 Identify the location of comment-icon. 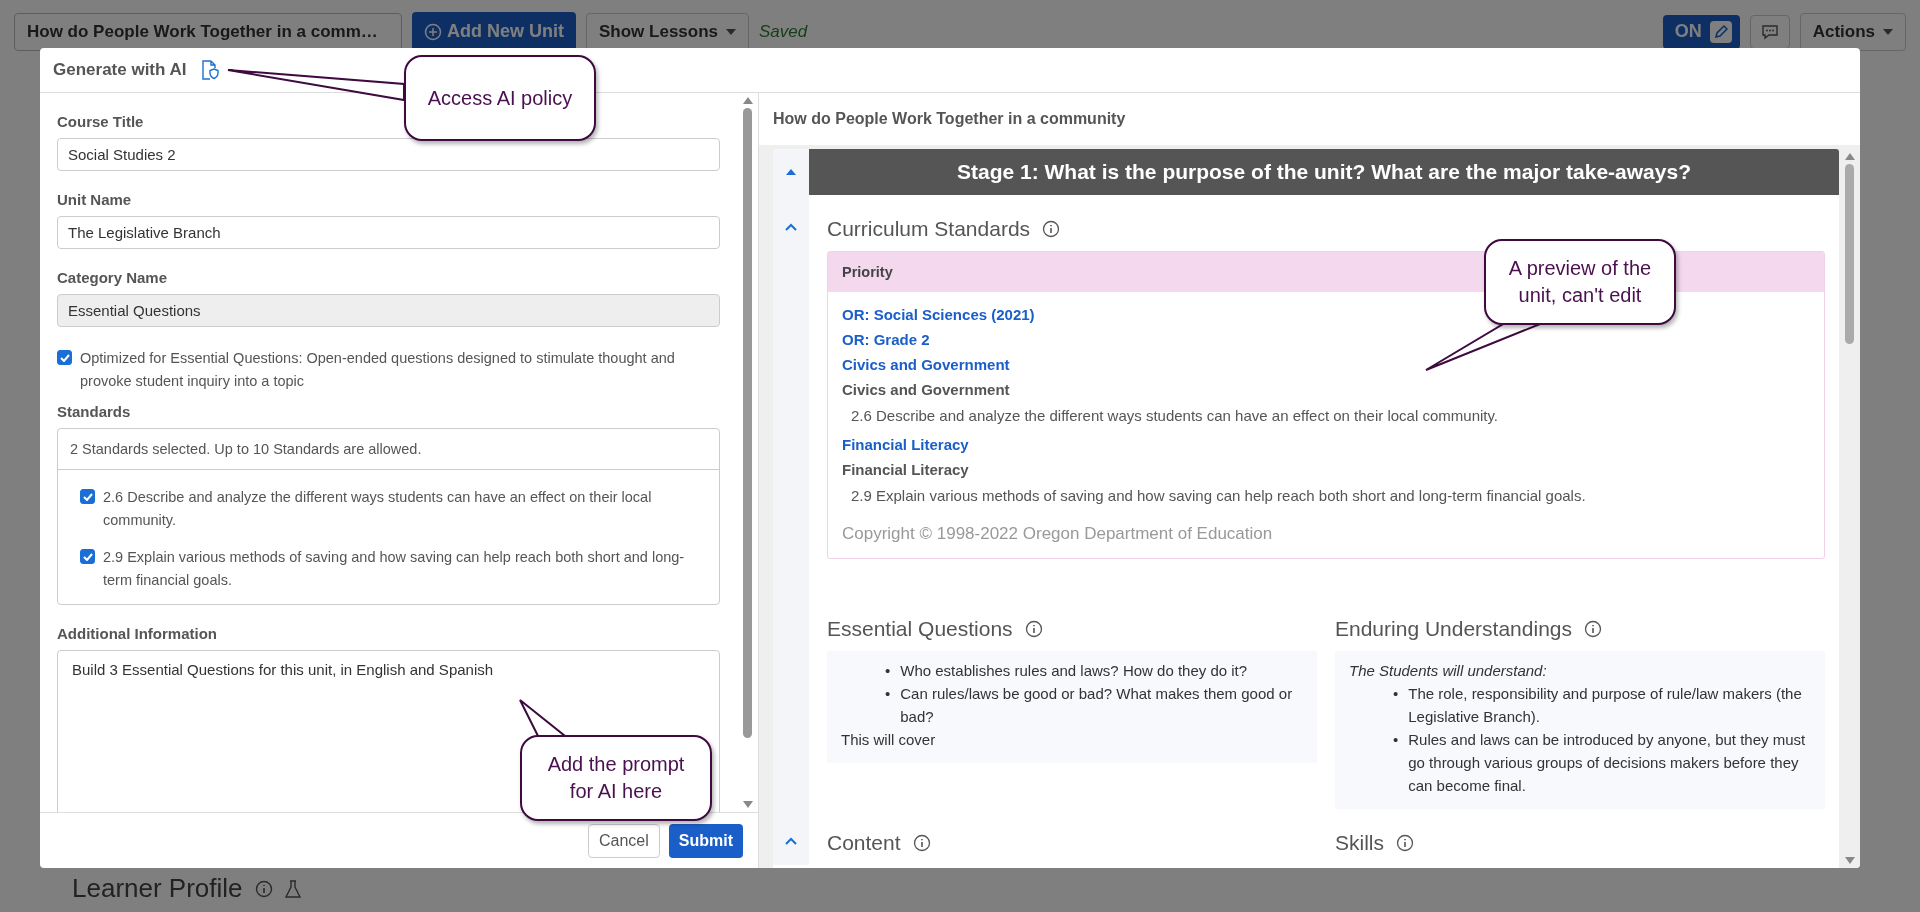
(1769, 31).